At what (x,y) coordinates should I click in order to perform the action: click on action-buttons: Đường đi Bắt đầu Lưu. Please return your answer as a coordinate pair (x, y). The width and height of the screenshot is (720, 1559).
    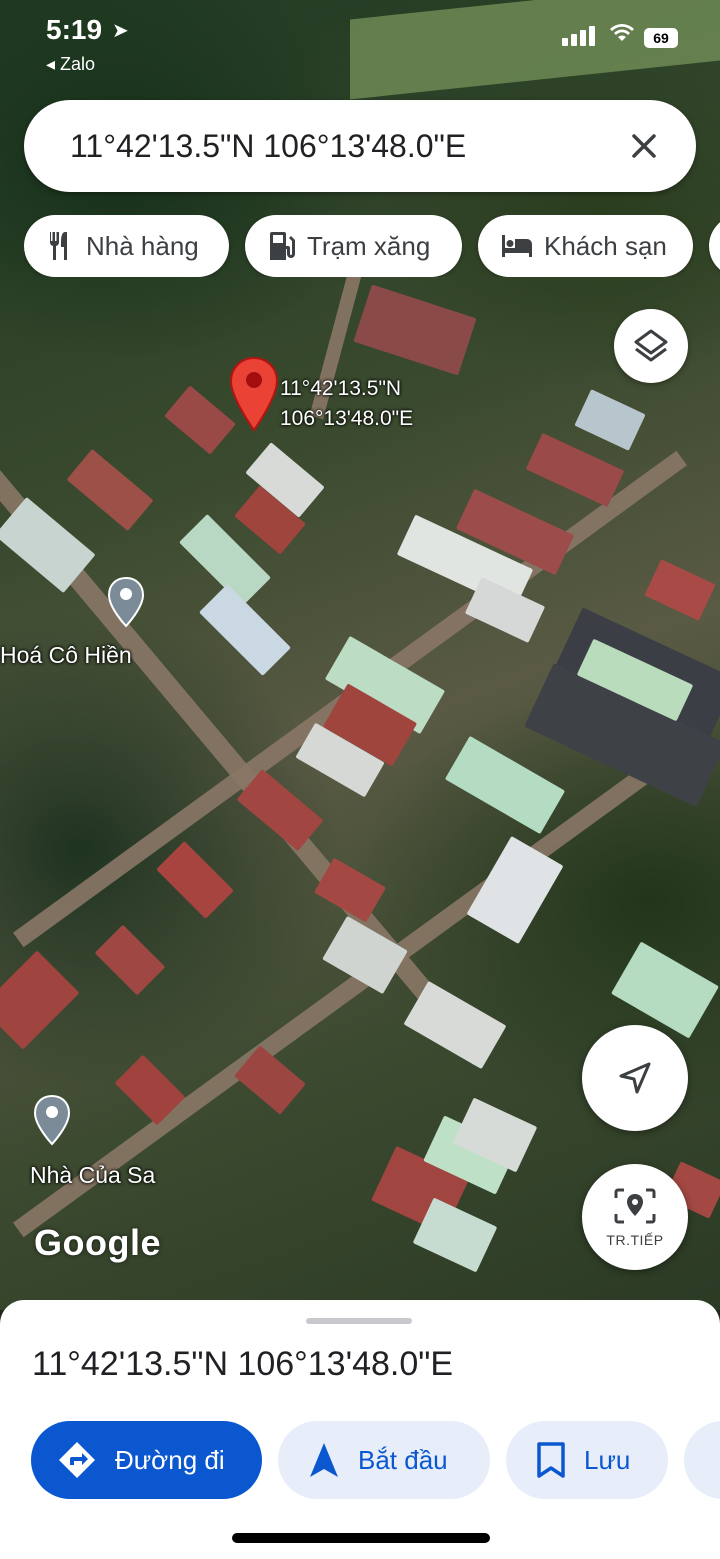
    Looking at the image, I should click on (360, 1460).